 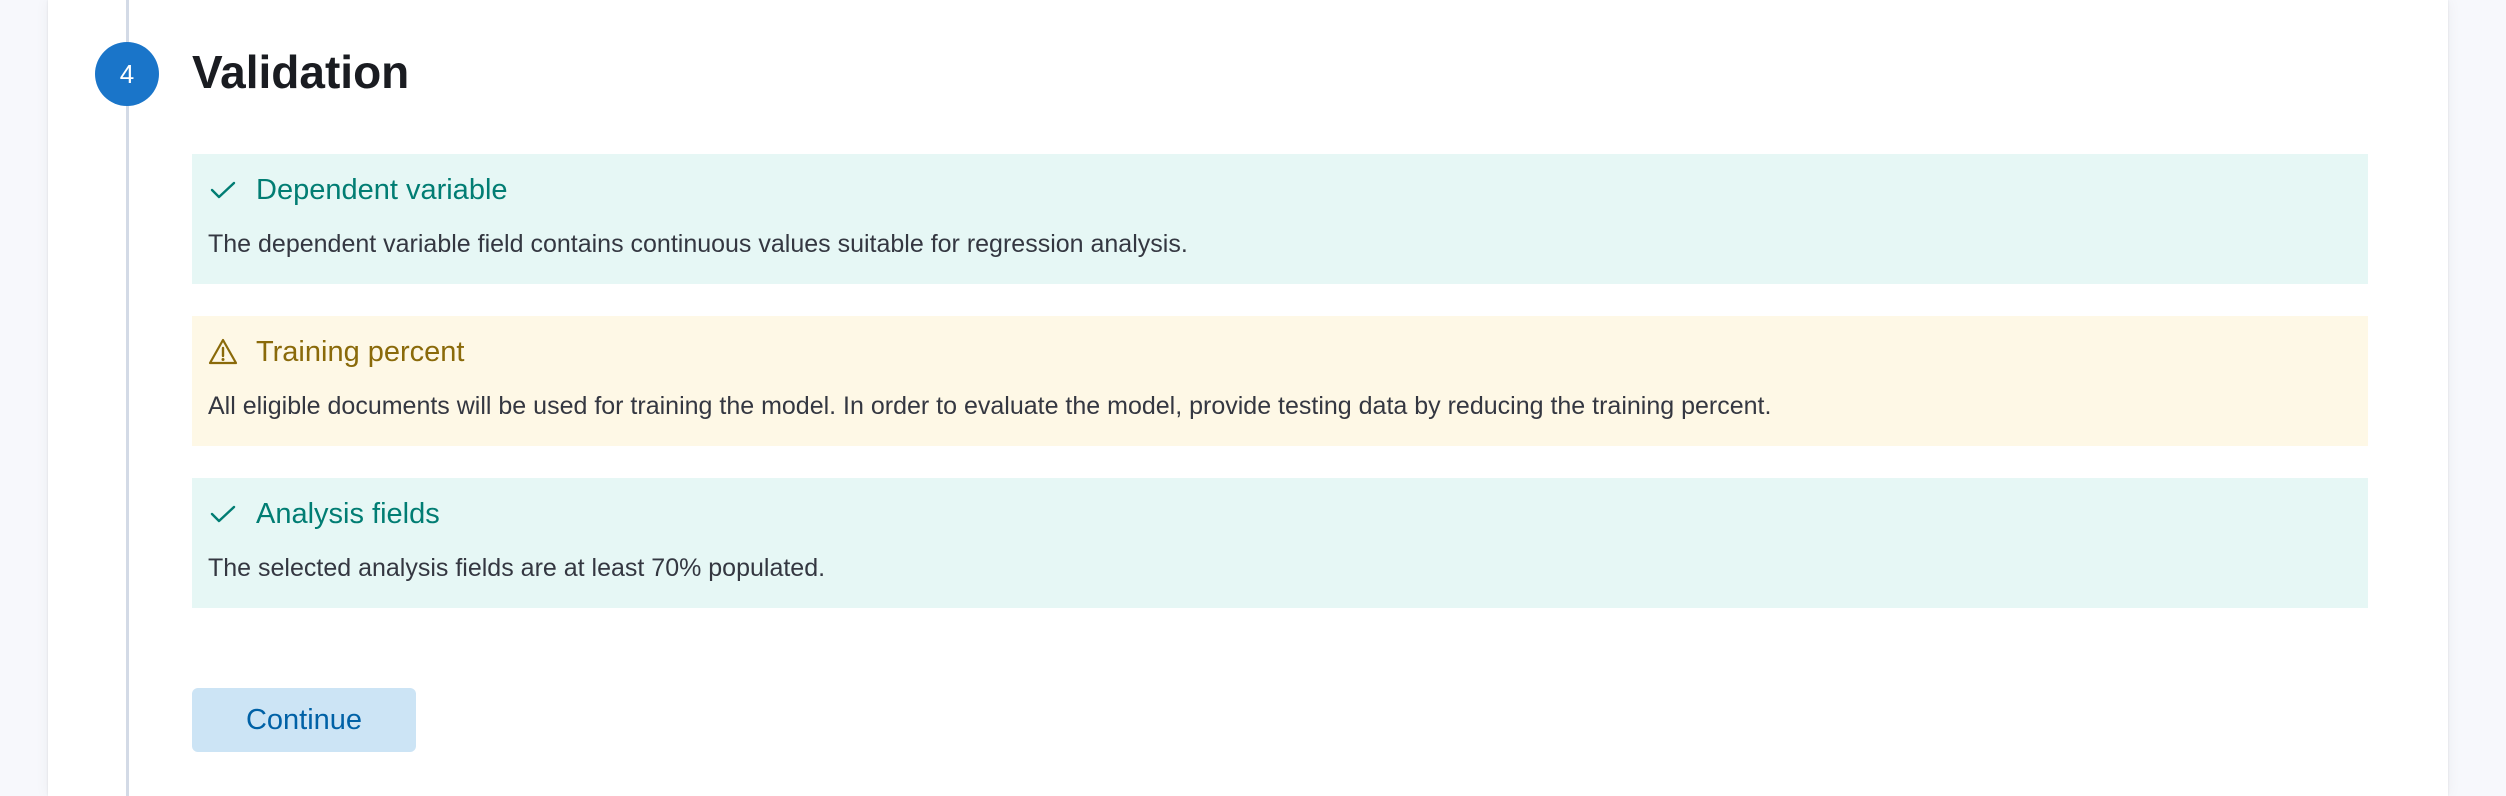 I want to click on callout-header: Training percent, so click(x=336, y=352).